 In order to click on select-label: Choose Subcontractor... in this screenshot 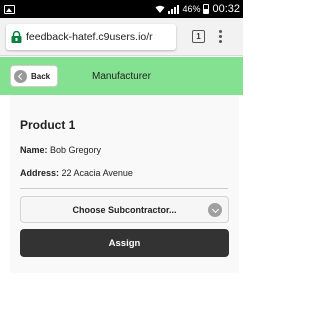, I will do `click(124, 209)`.